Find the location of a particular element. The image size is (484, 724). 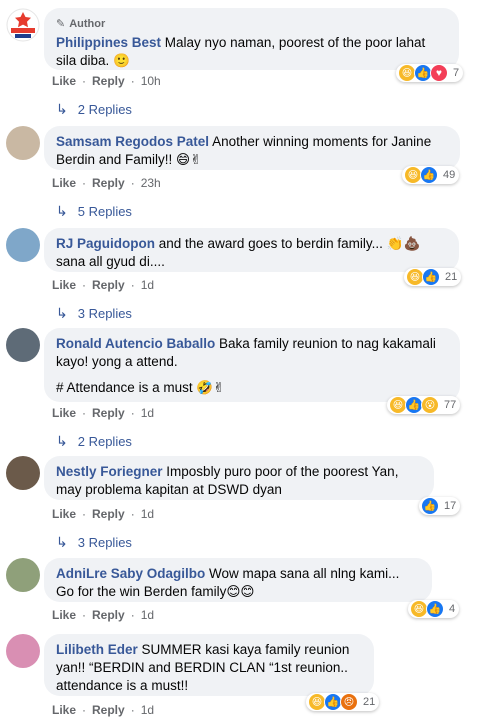

page-logo-icon is located at coordinates (23, 25).